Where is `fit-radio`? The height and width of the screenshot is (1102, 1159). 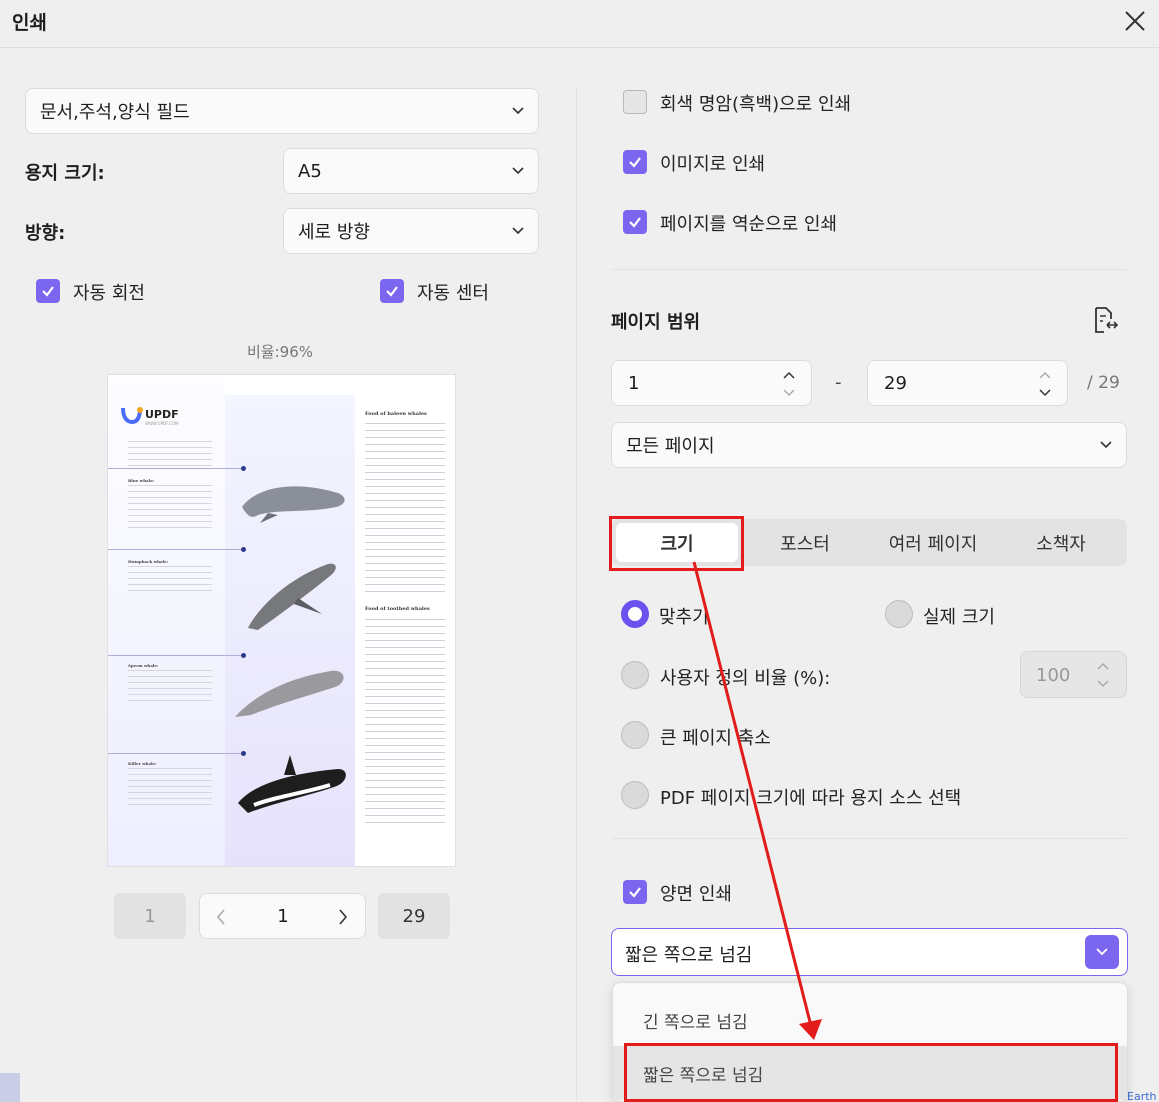
fit-radio is located at coordinates (635, 614).